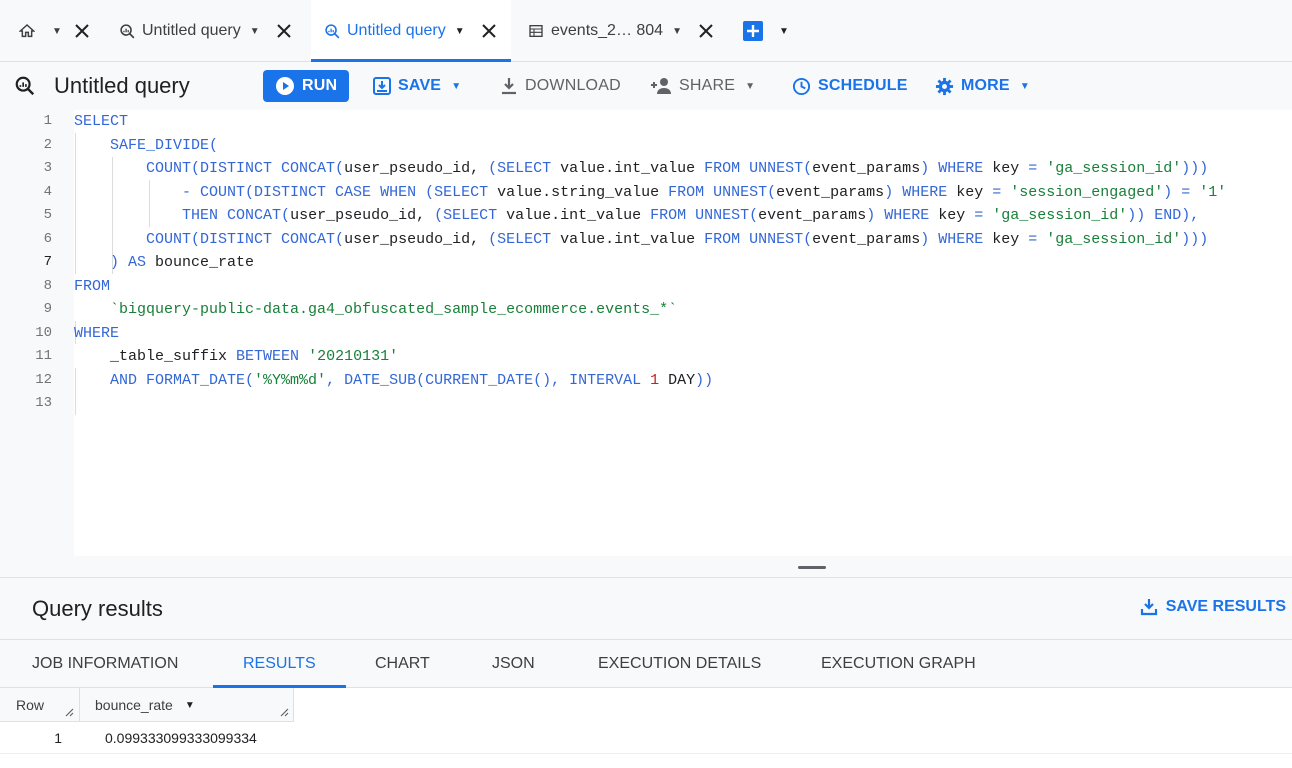 The image size is (1292, 768). What do you see at coordinates (96, 334) in the screenshot?
I see `code-line: WHERE` at bounding box center [96, 334].